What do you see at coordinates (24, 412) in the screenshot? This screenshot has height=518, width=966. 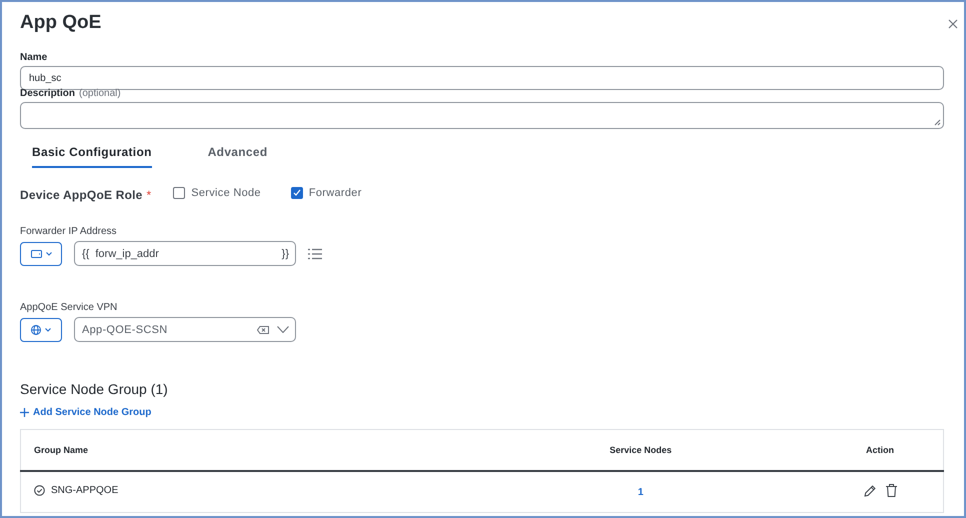 I see `plus-icon` at bounding box center [24, 412].